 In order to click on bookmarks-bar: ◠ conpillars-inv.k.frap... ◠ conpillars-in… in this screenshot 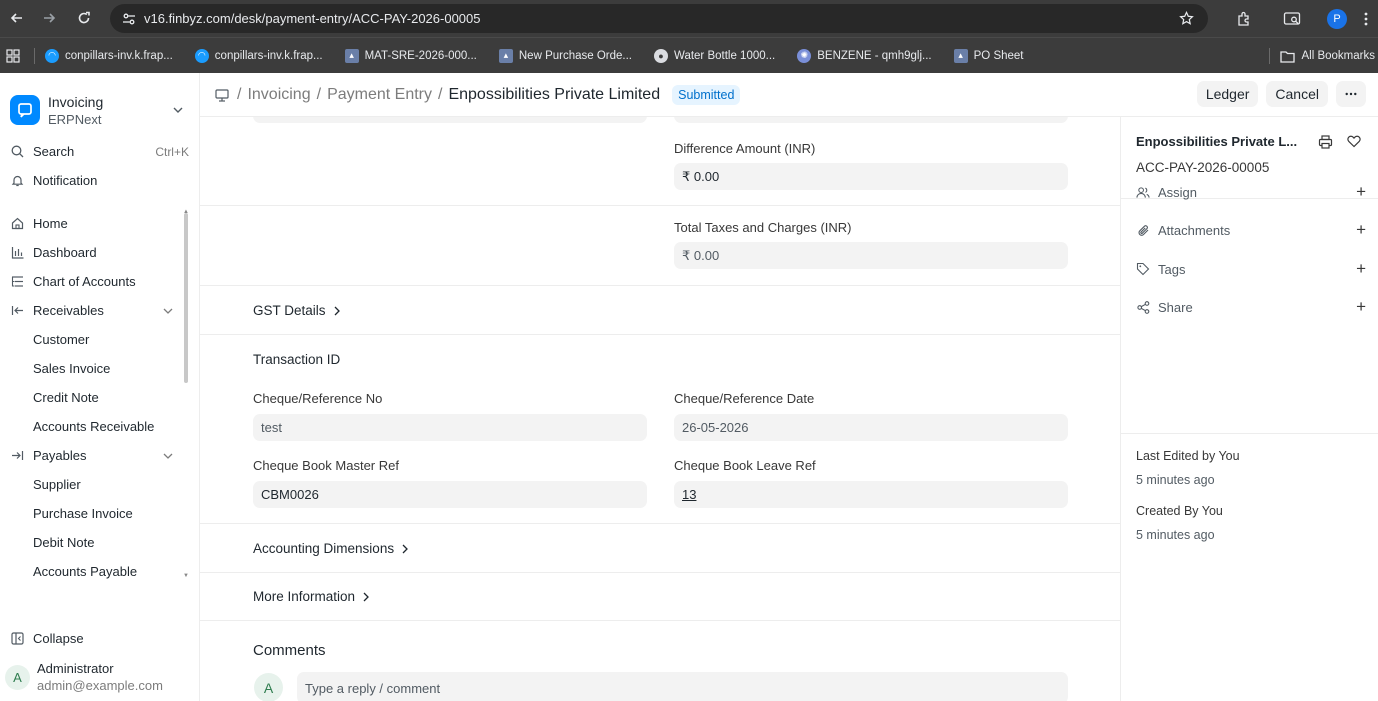, I will do `click(689, 55)`.